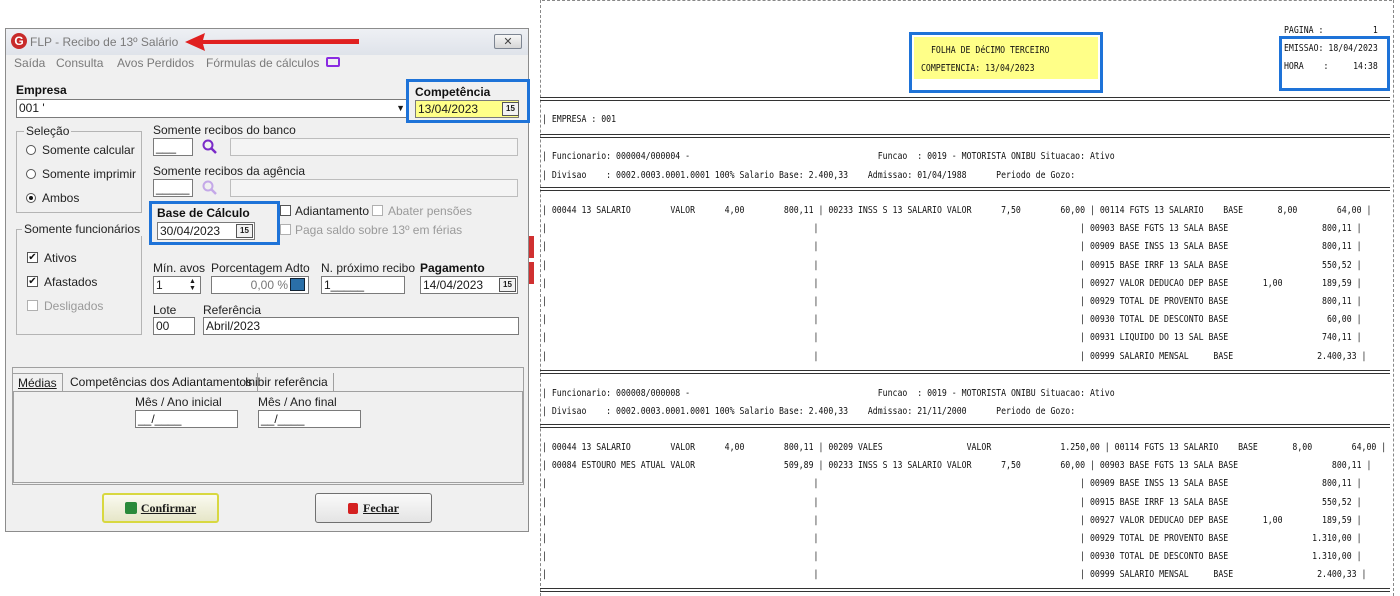 The height and width of the screenshot is (596, 1400). What do you see at coordinates (186, 419) in the screenshot?
I see `mes-inicial-field: __/____` at bounding box center [186, 419].